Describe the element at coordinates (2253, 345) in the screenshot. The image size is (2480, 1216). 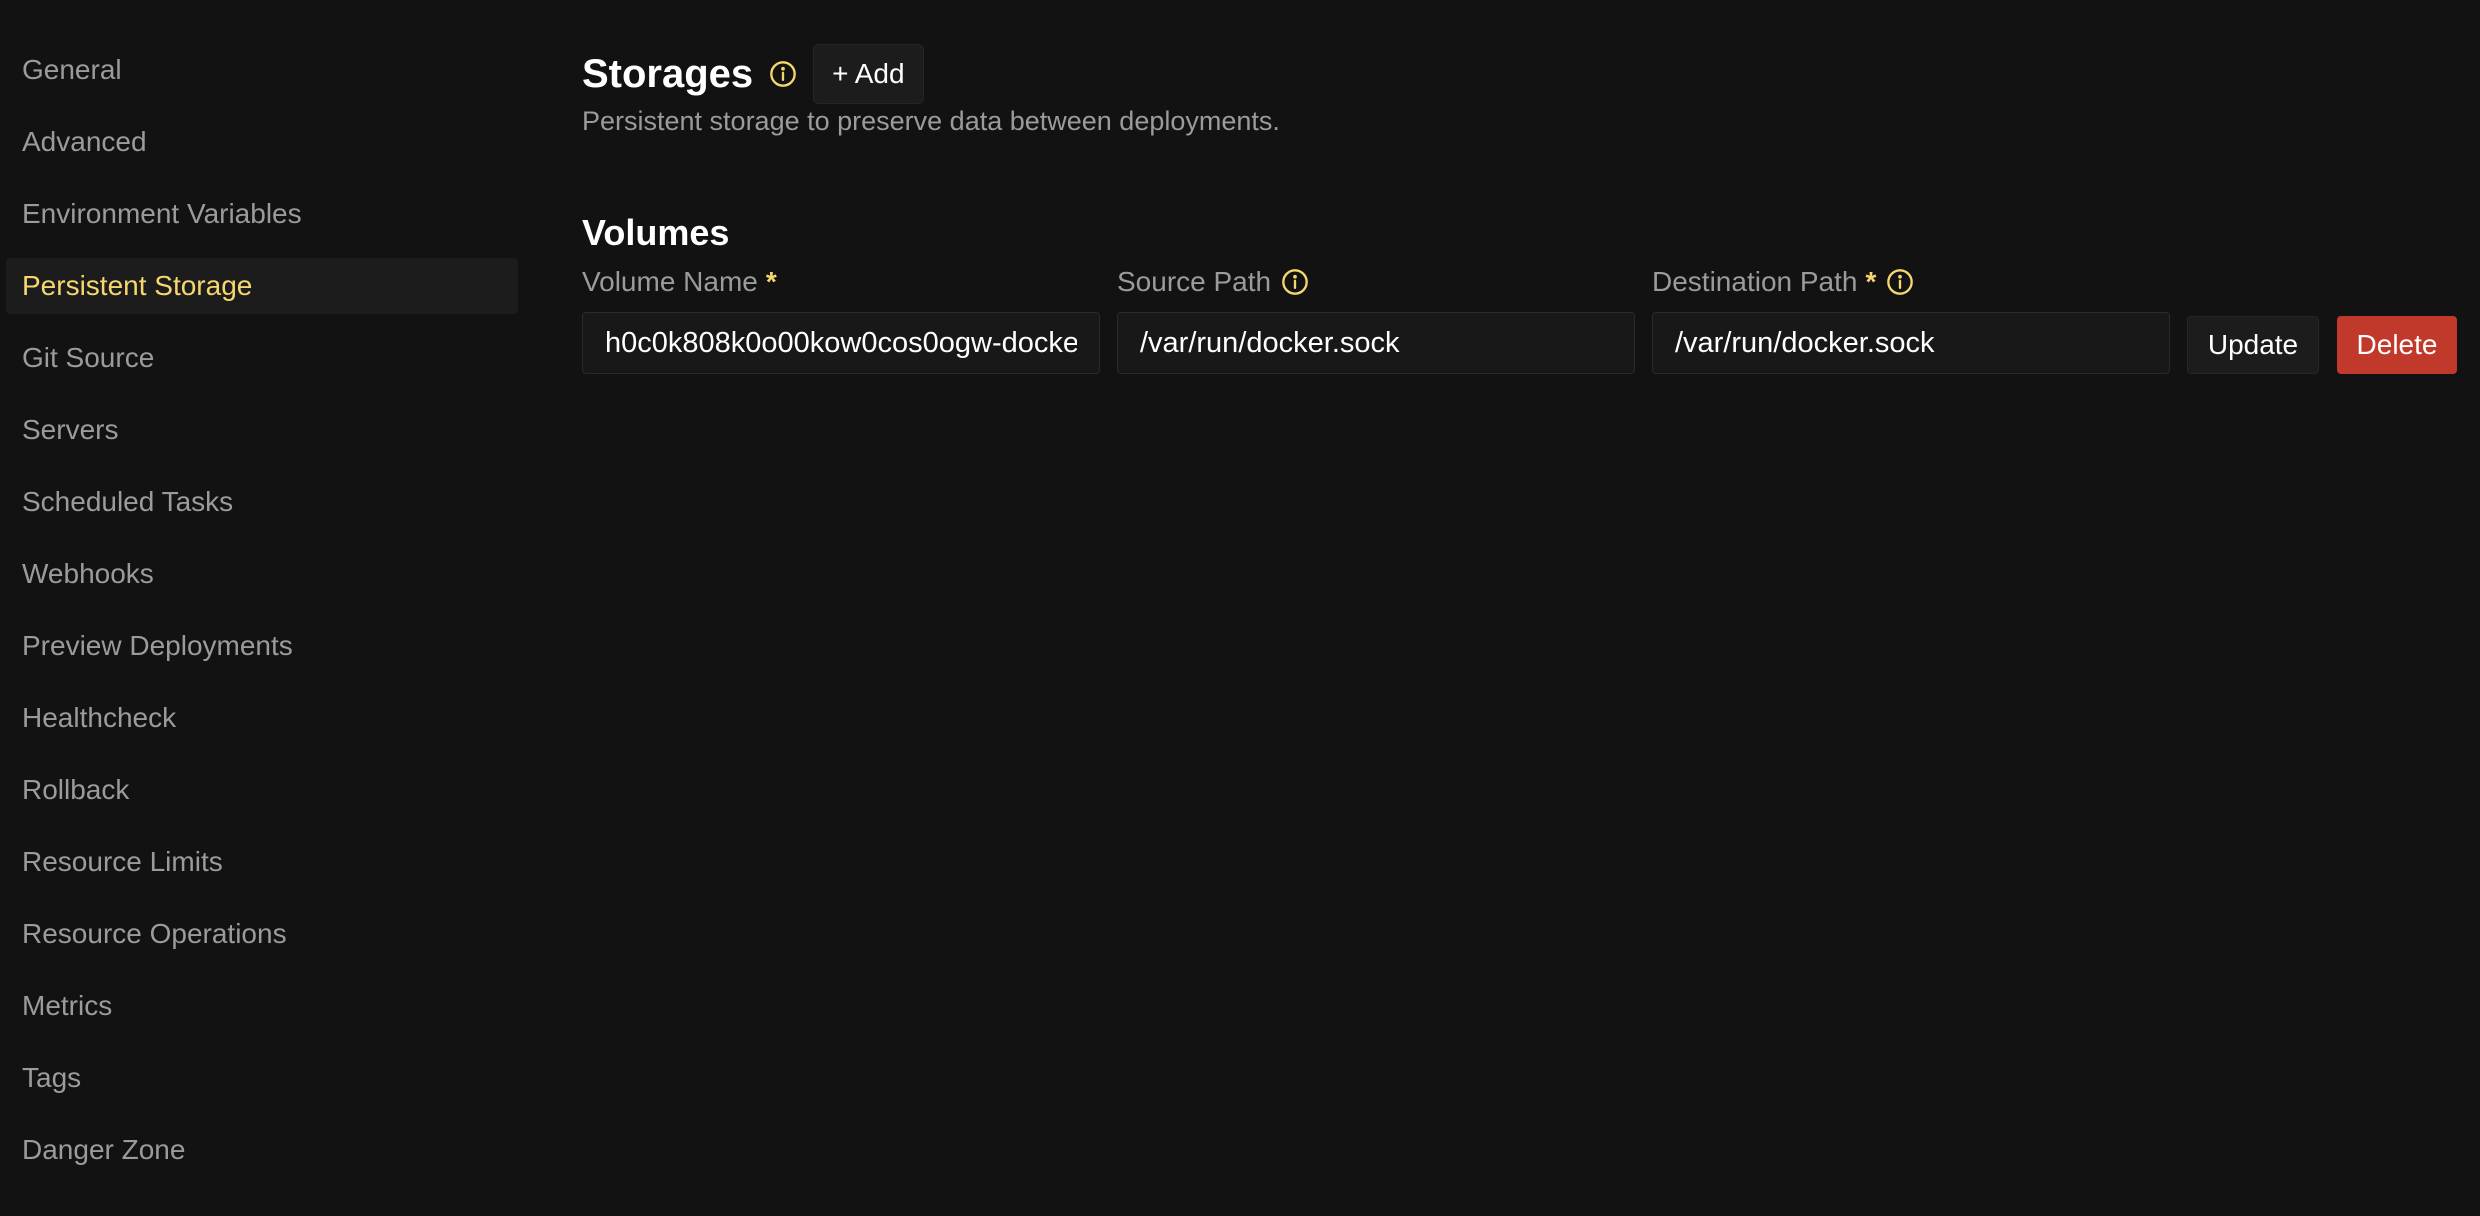
I see `update-button: Update` at that location.